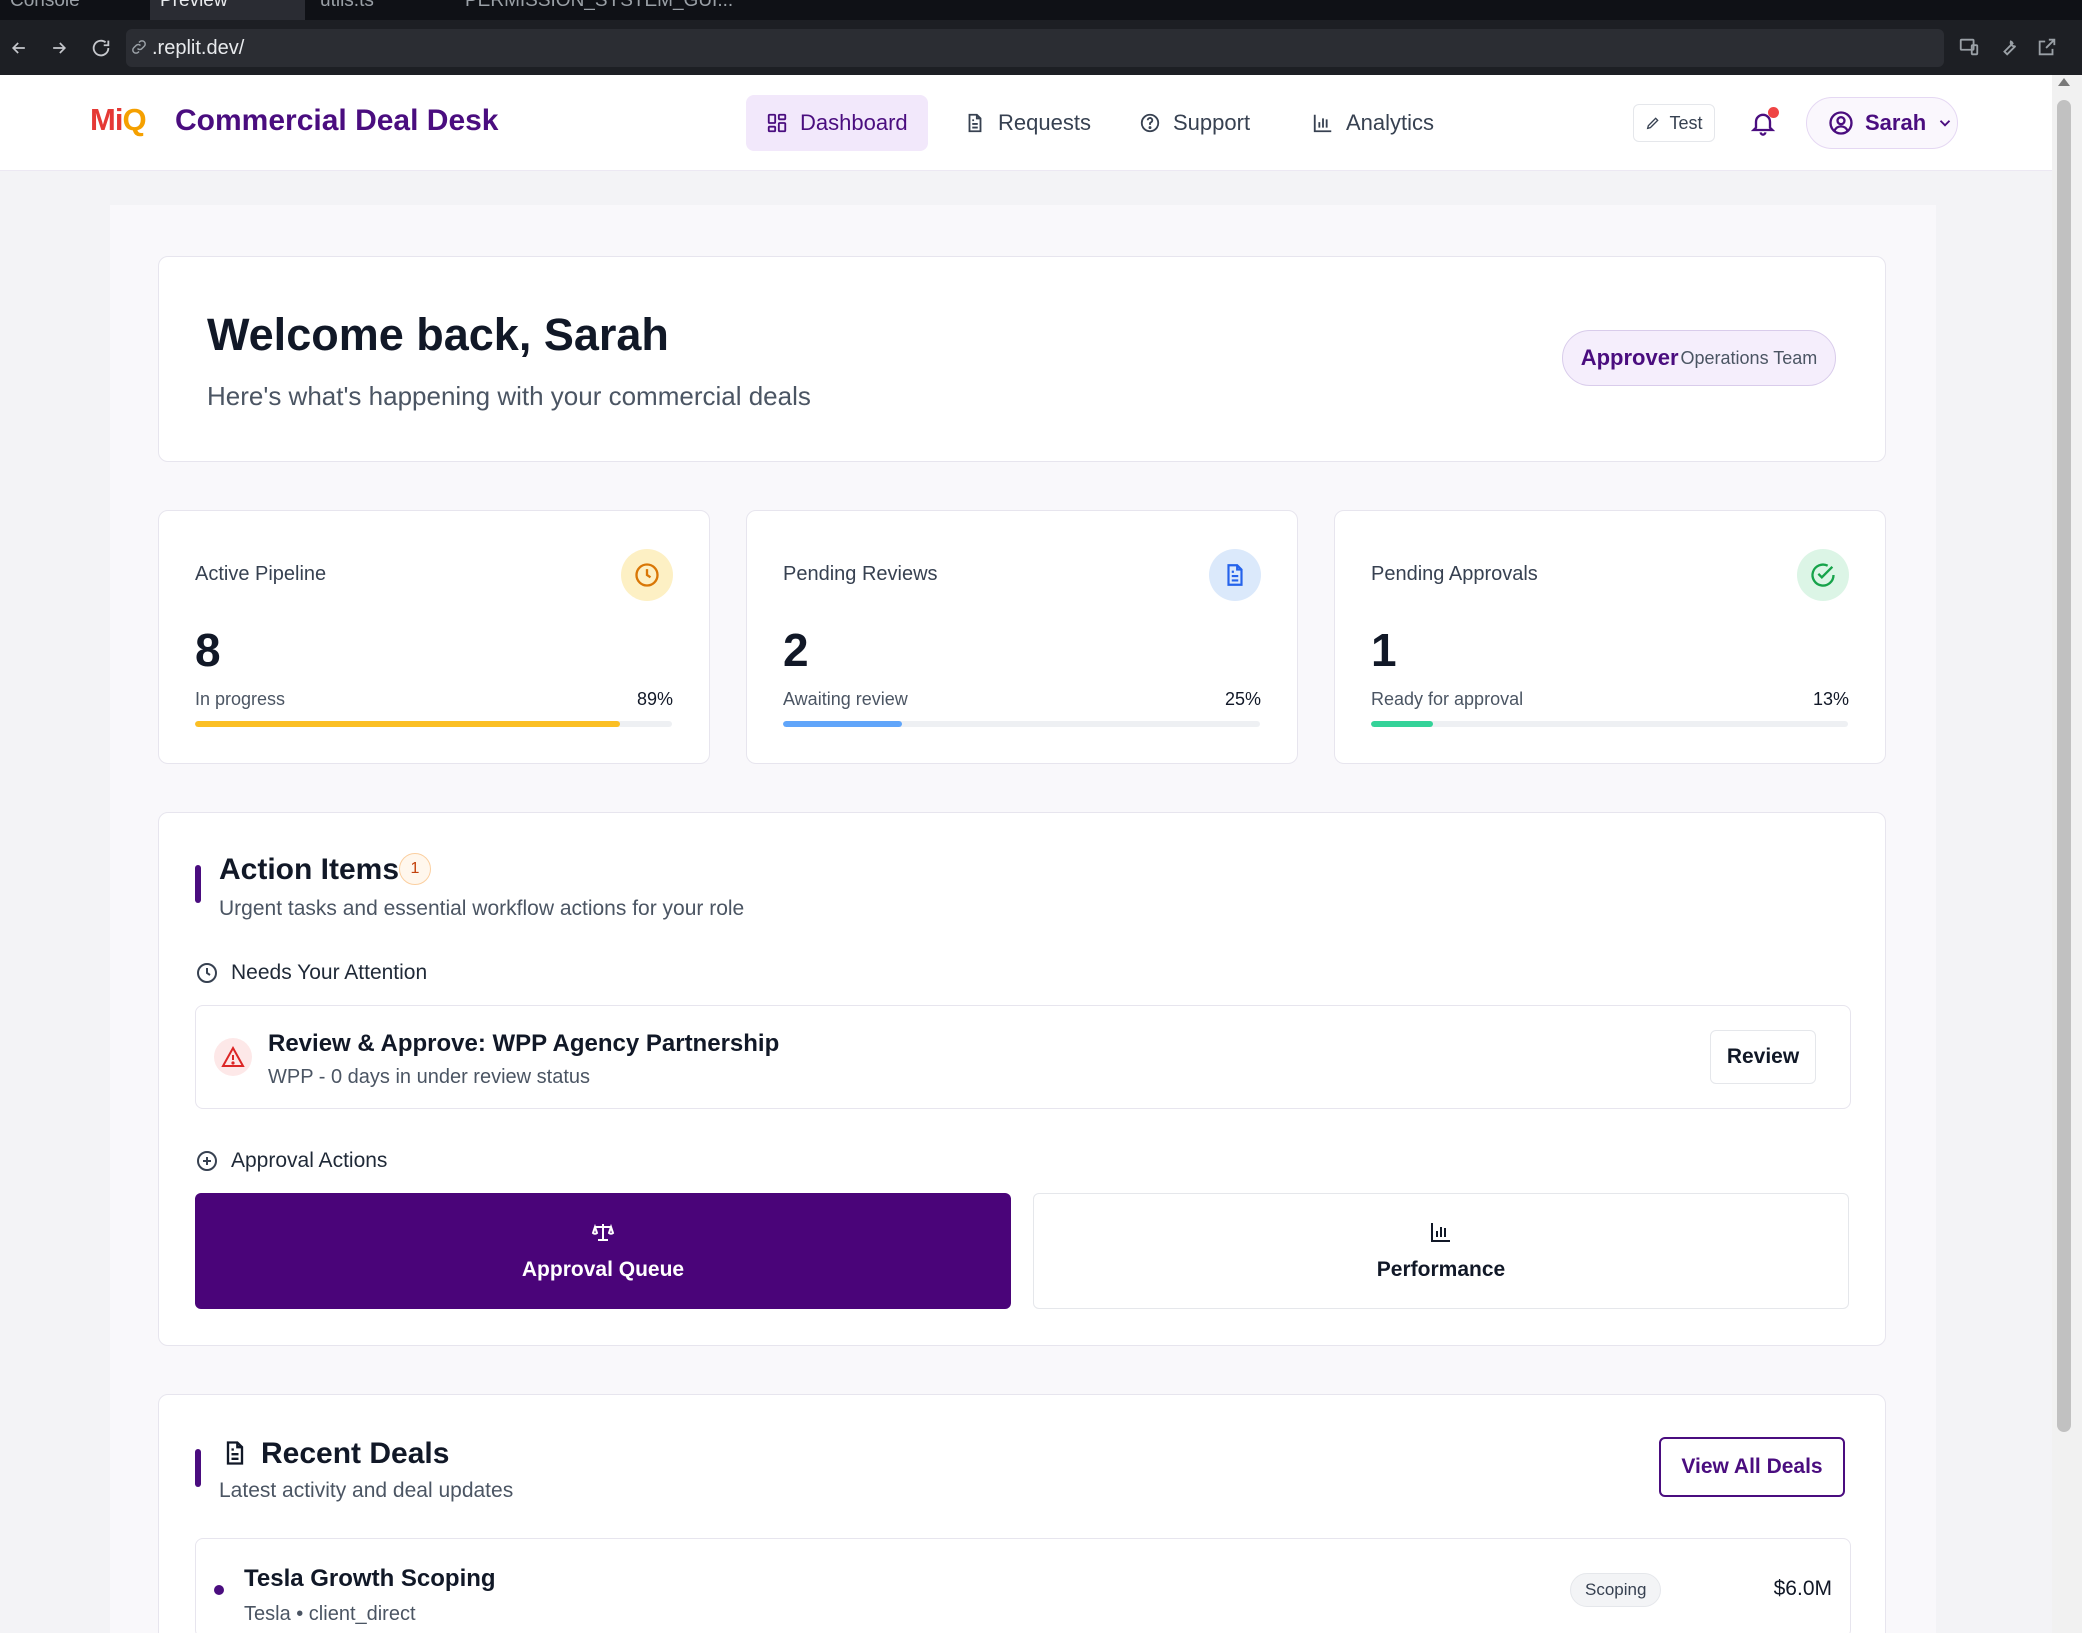 This screenshot has width=2082, height=1633. Describe the element at coordinates (45, 5) in the screenshot. I see `tab-label: Console` at that location.